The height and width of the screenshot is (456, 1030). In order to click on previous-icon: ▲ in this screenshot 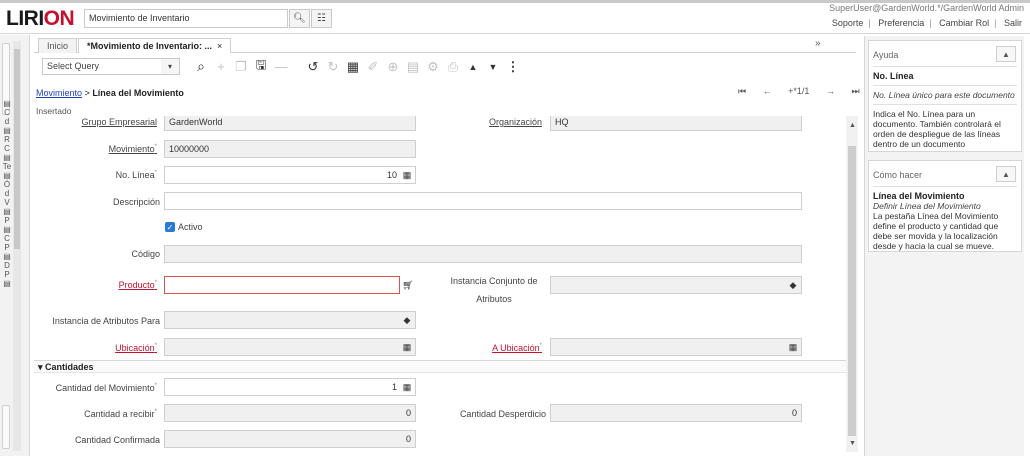, I will do `click(473, 66)`.